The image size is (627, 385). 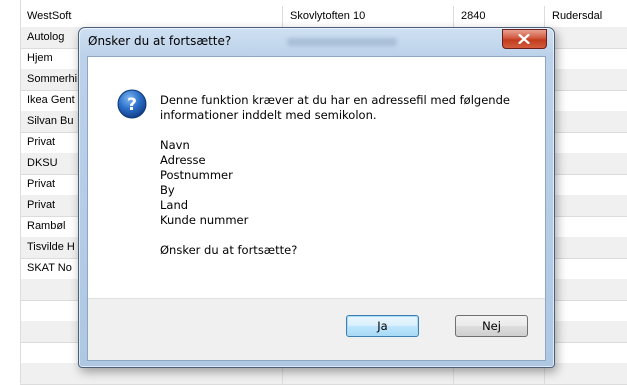 What do you see at coordinates (229, 250) in the screenshot?
I see `dialog-question: Ønsker du at fortsætte?` at bounding box center [229, 250].